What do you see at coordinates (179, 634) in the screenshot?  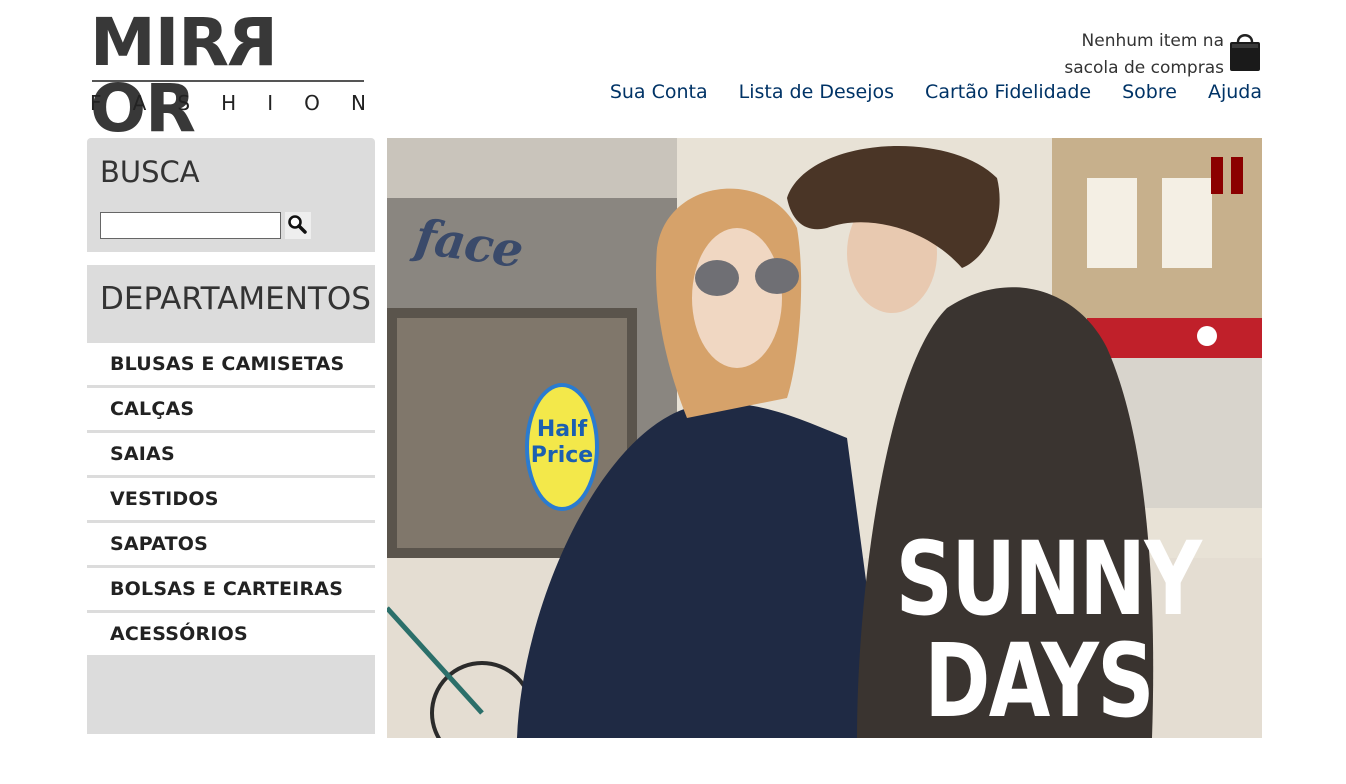 I see `department-link-accessories: ACESSÓRIOS` at bounding box center [179, 634].